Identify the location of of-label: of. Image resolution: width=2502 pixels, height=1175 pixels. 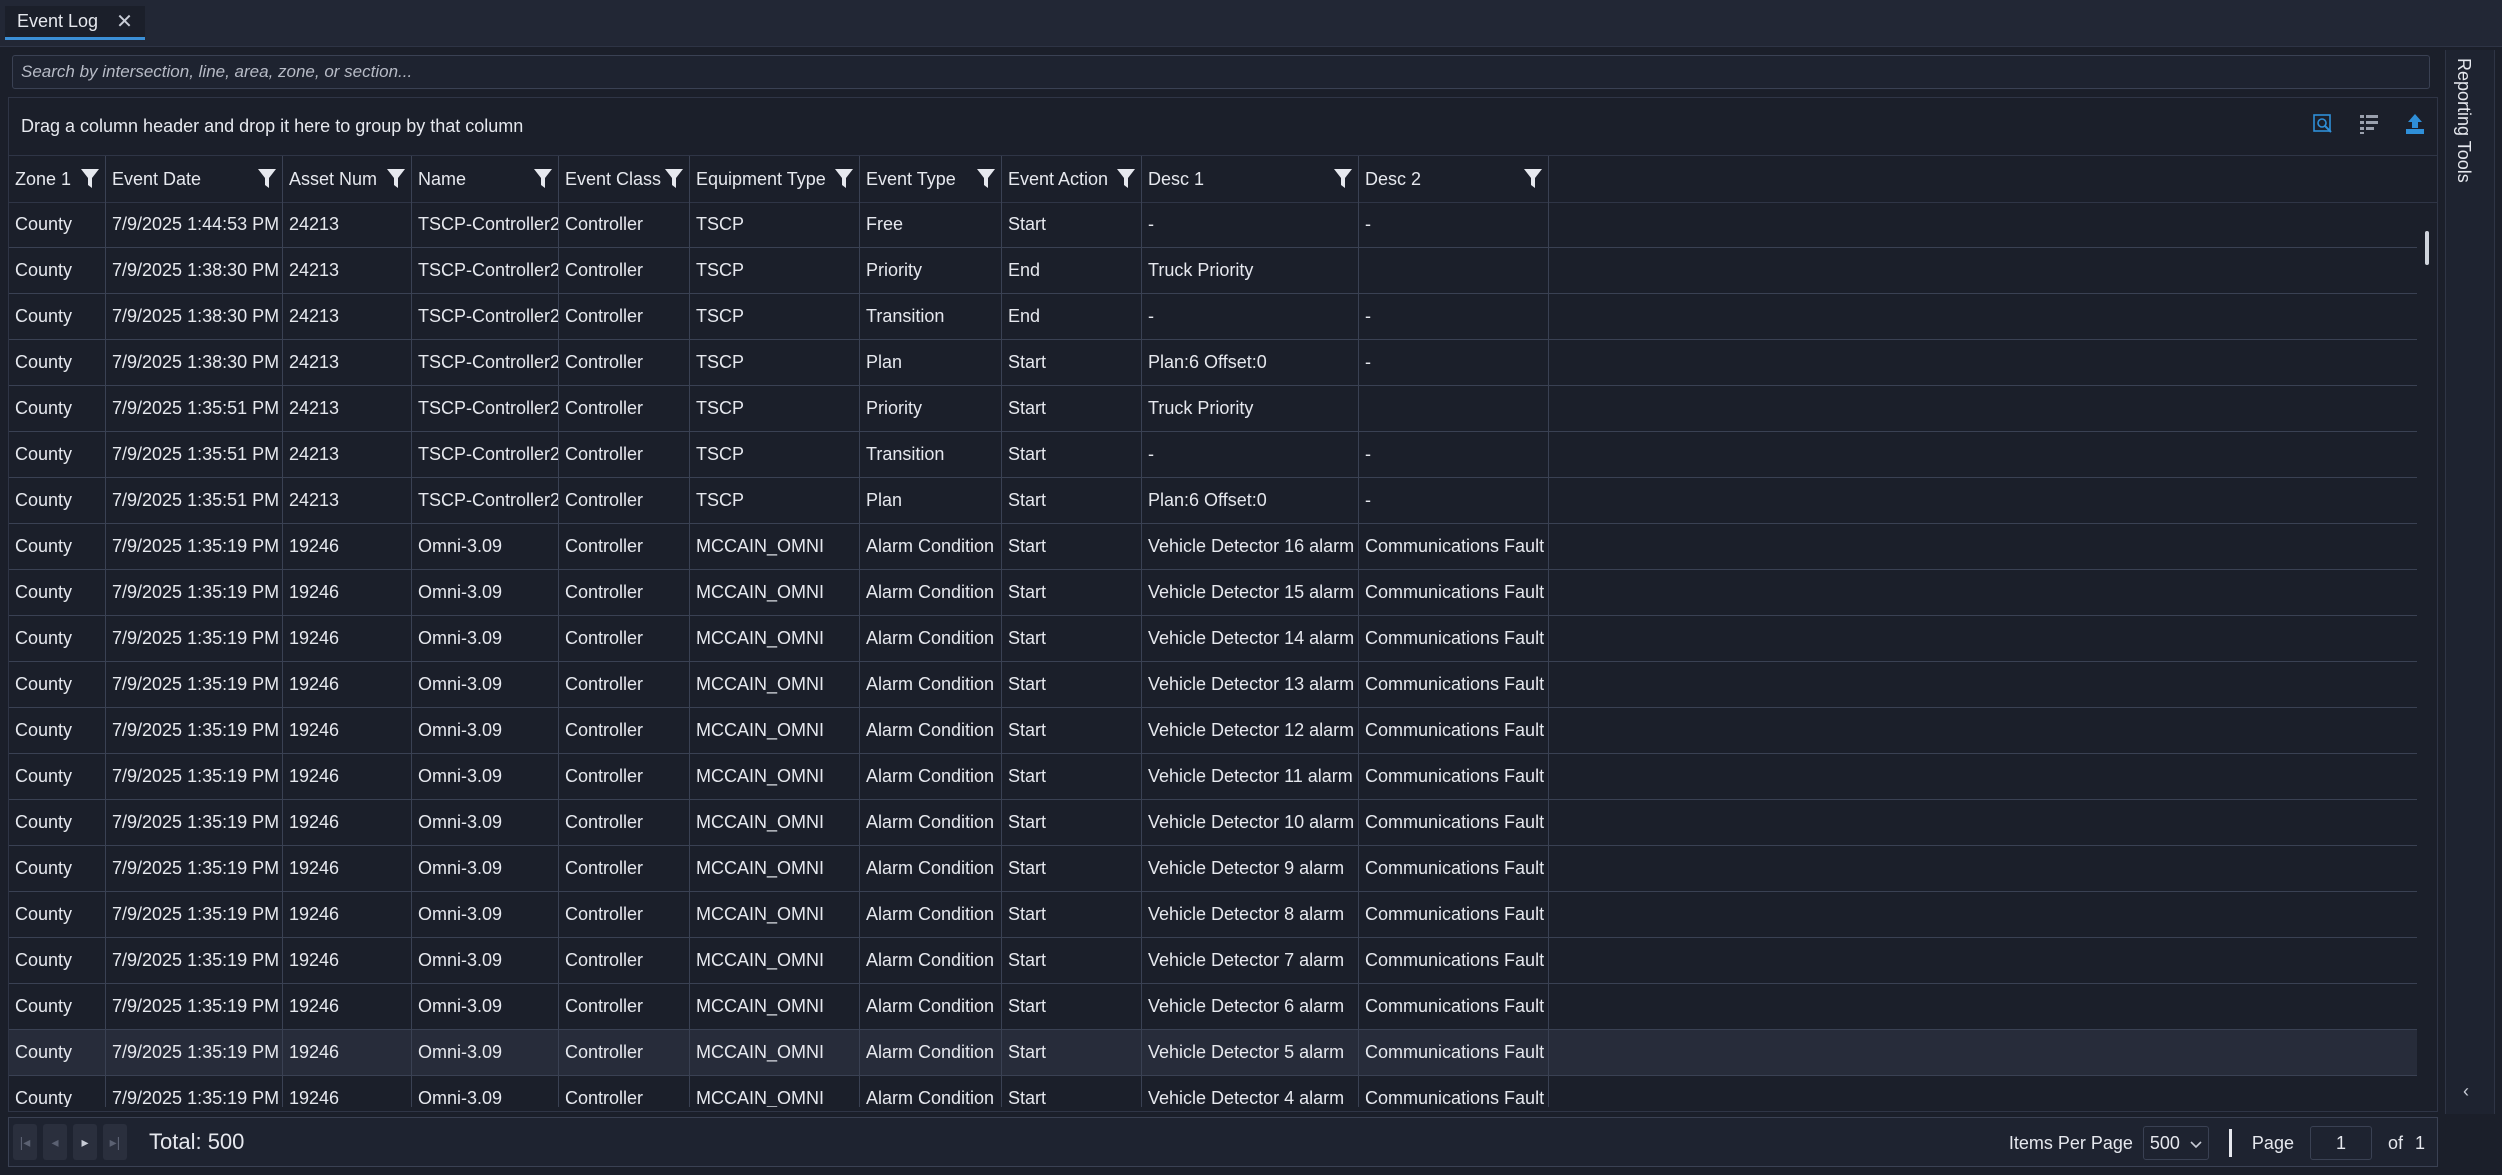
(2395, 1142).